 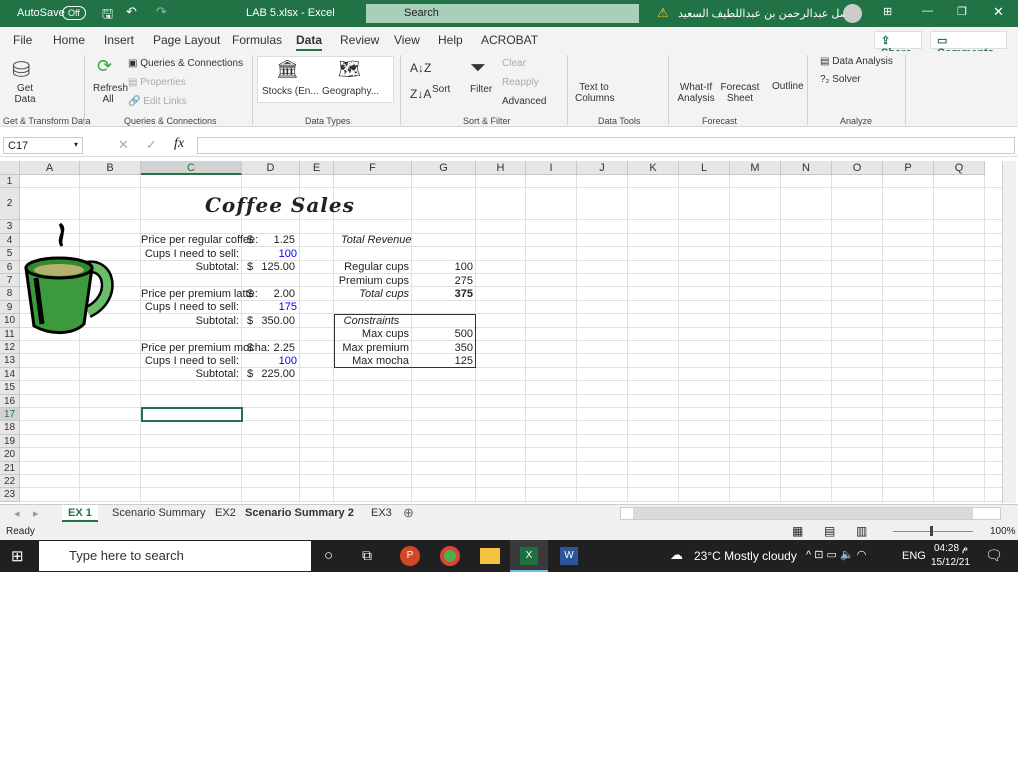 I want to click on language-indicator: ENG, so click(x=914, y=556).